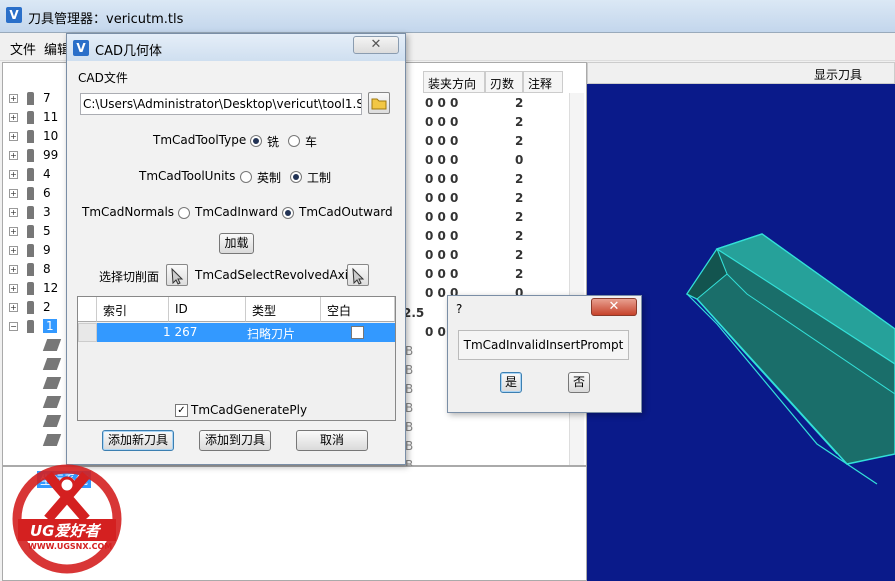 This screenshot has height=581, width=895. What do you see at coordinates (87, 309) in the screenshot?
I see `col-header-corner` at bounding box center [87, 309].